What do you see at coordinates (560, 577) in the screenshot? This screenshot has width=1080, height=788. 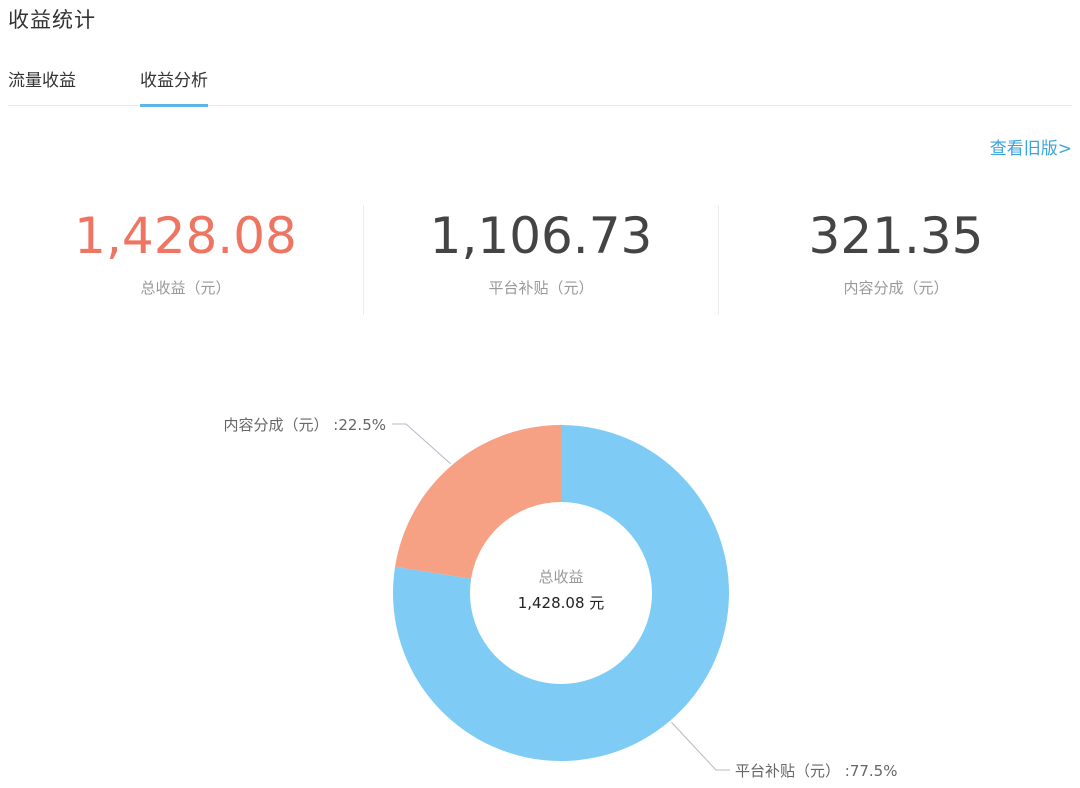 I see `donut-center-title: 总收益` at bounding box center [560, 577].